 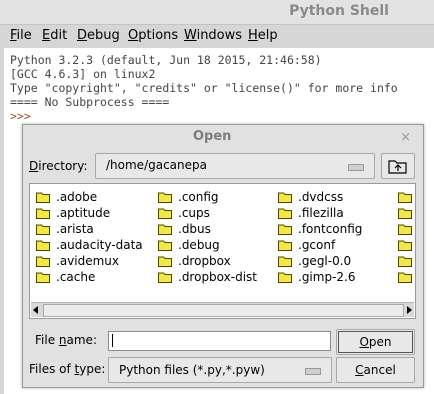 I want to click on list-item-label: .adobe, so click(x=77, y=197).